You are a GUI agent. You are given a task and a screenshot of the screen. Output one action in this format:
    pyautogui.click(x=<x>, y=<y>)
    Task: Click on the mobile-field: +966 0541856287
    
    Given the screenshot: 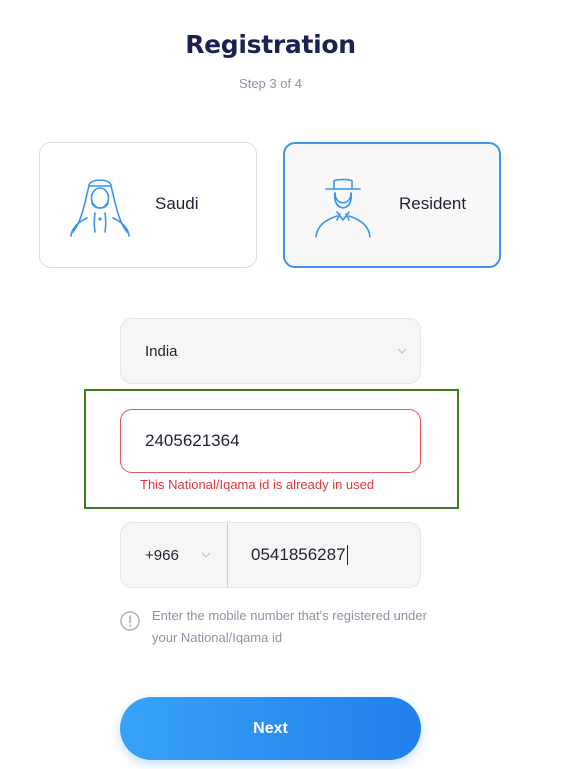 What is the action you would take?
    pyautogui.click(x=270, y=555)
    